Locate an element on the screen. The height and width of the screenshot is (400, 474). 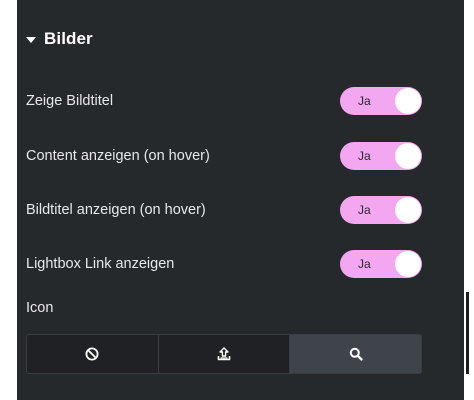
icon-choice-label: Icon is located at coordinates (40, 308).